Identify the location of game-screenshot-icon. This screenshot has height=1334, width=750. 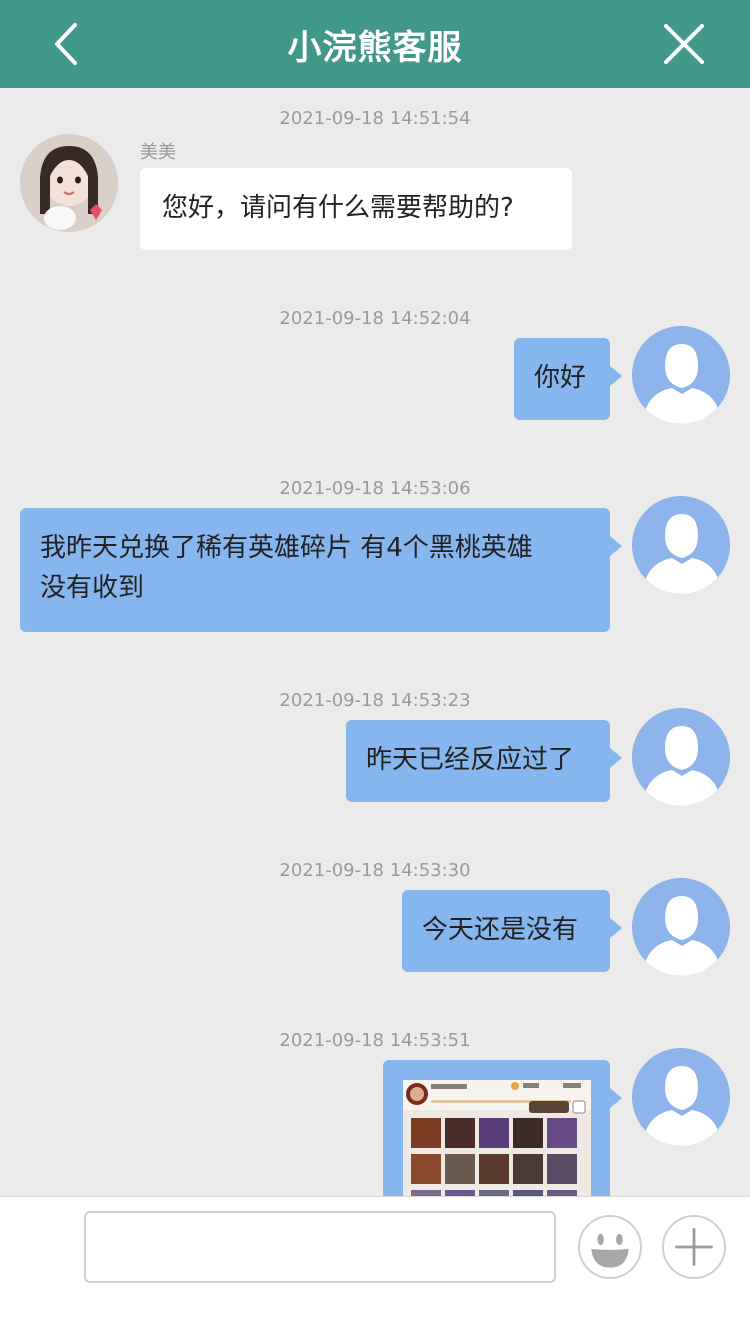
(497, 1138).